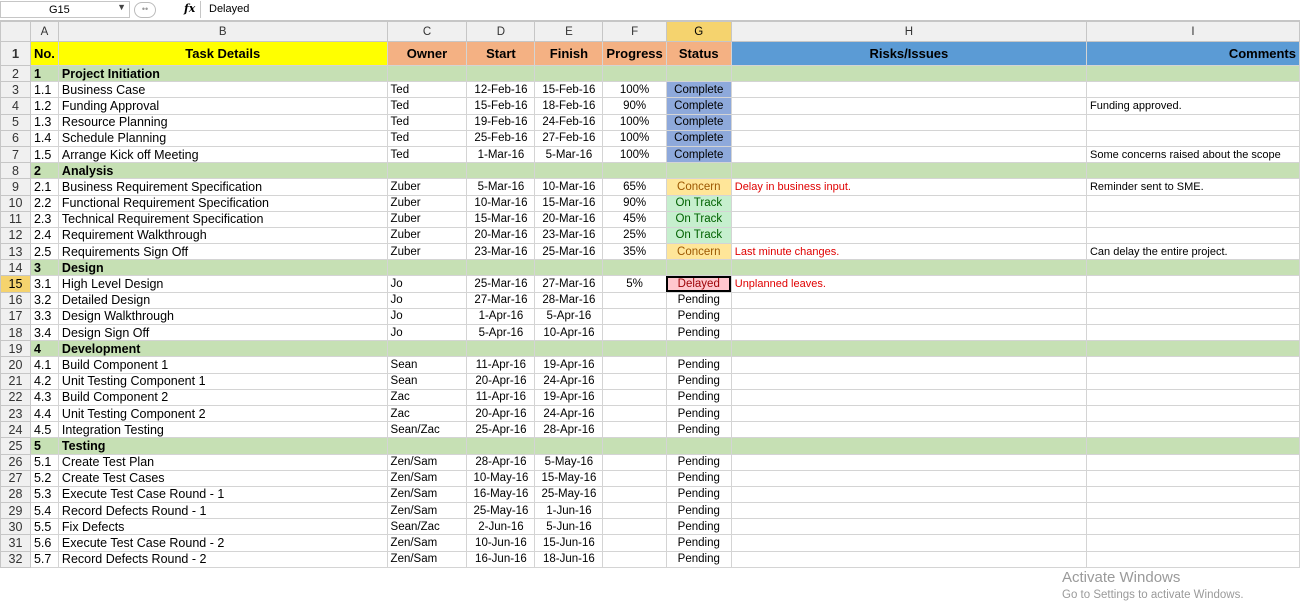 This screenshot has height=604, width=1300. I want to click on cell-no: 1.2, so click(44, 106).